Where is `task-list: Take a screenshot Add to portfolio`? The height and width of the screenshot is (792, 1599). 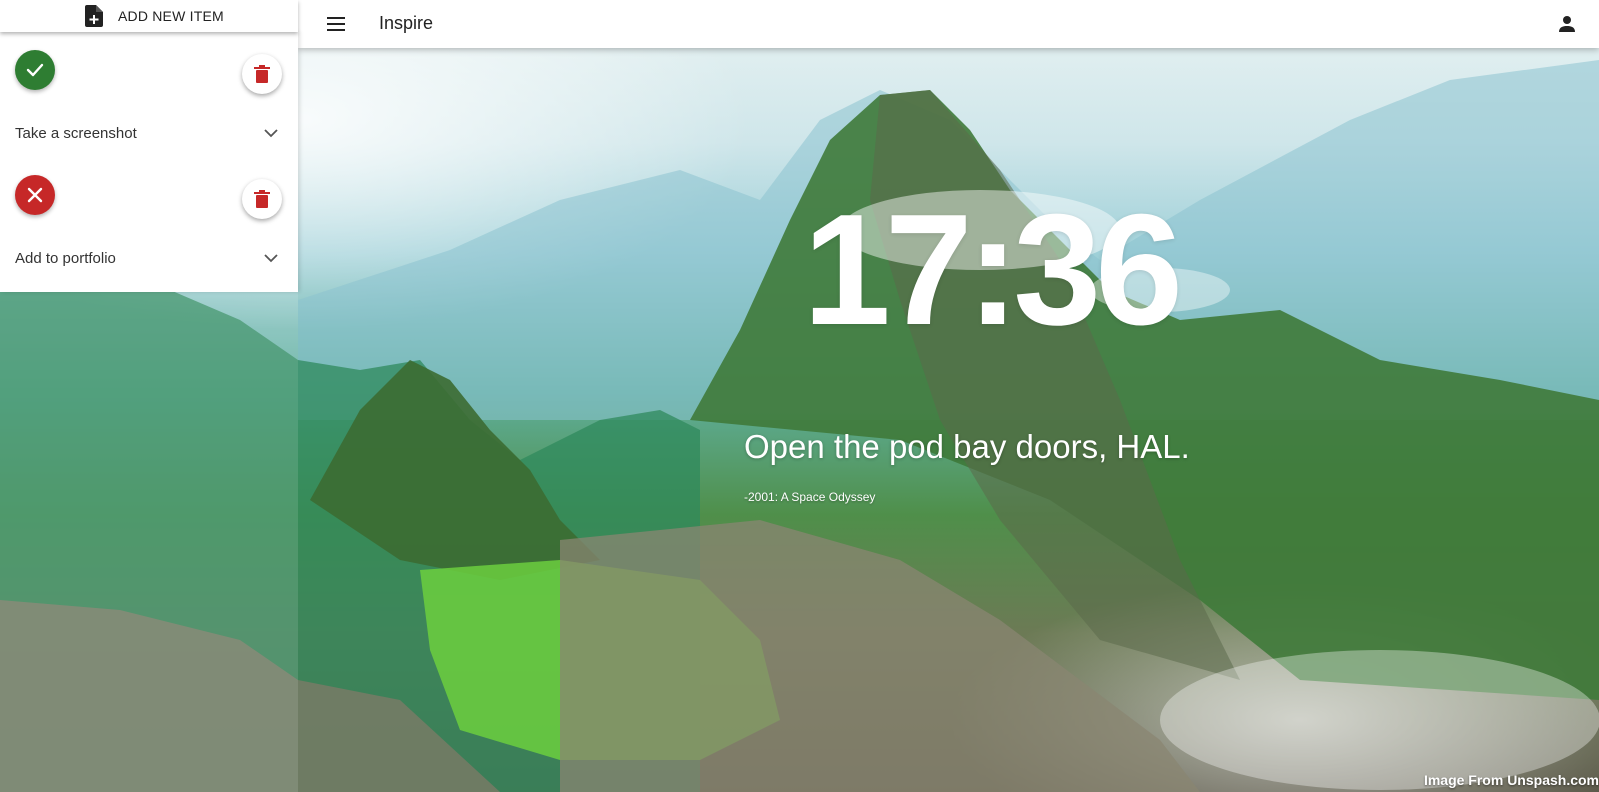
task-list: Take a screenshot Add to portfolio is located at coordinates (149, 162).